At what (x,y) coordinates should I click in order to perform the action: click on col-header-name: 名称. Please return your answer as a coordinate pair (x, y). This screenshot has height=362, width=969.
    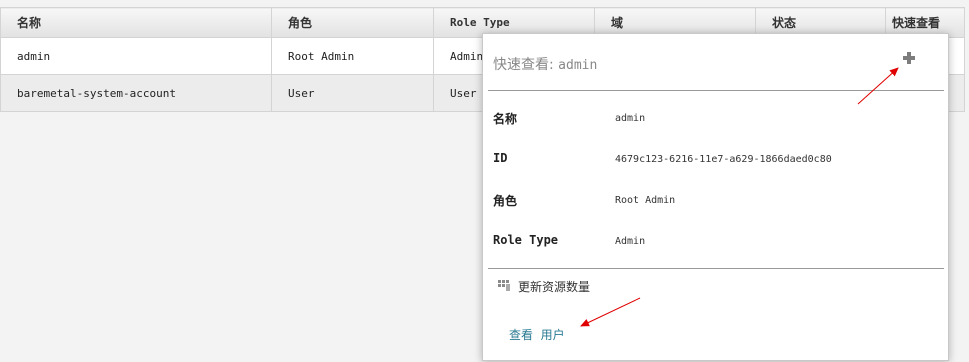
    Looking at the image, I should click on (136, 22).